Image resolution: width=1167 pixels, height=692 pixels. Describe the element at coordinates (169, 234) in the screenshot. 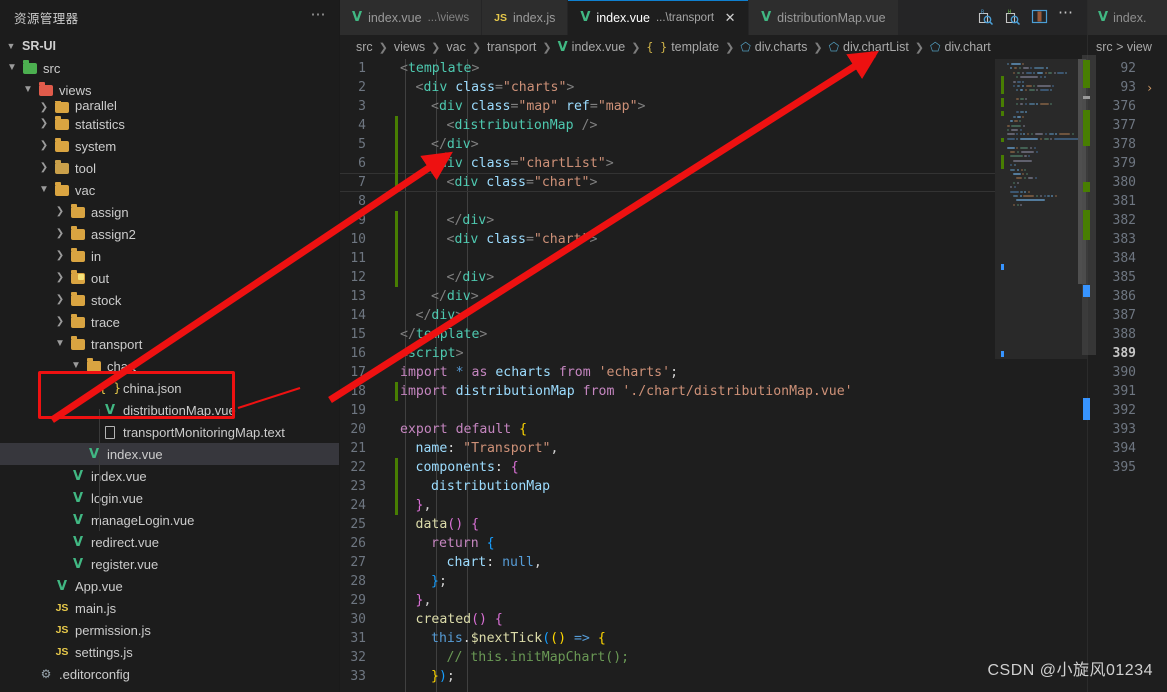

I see `tree-item-assign2: ❯ assign2` at that location.